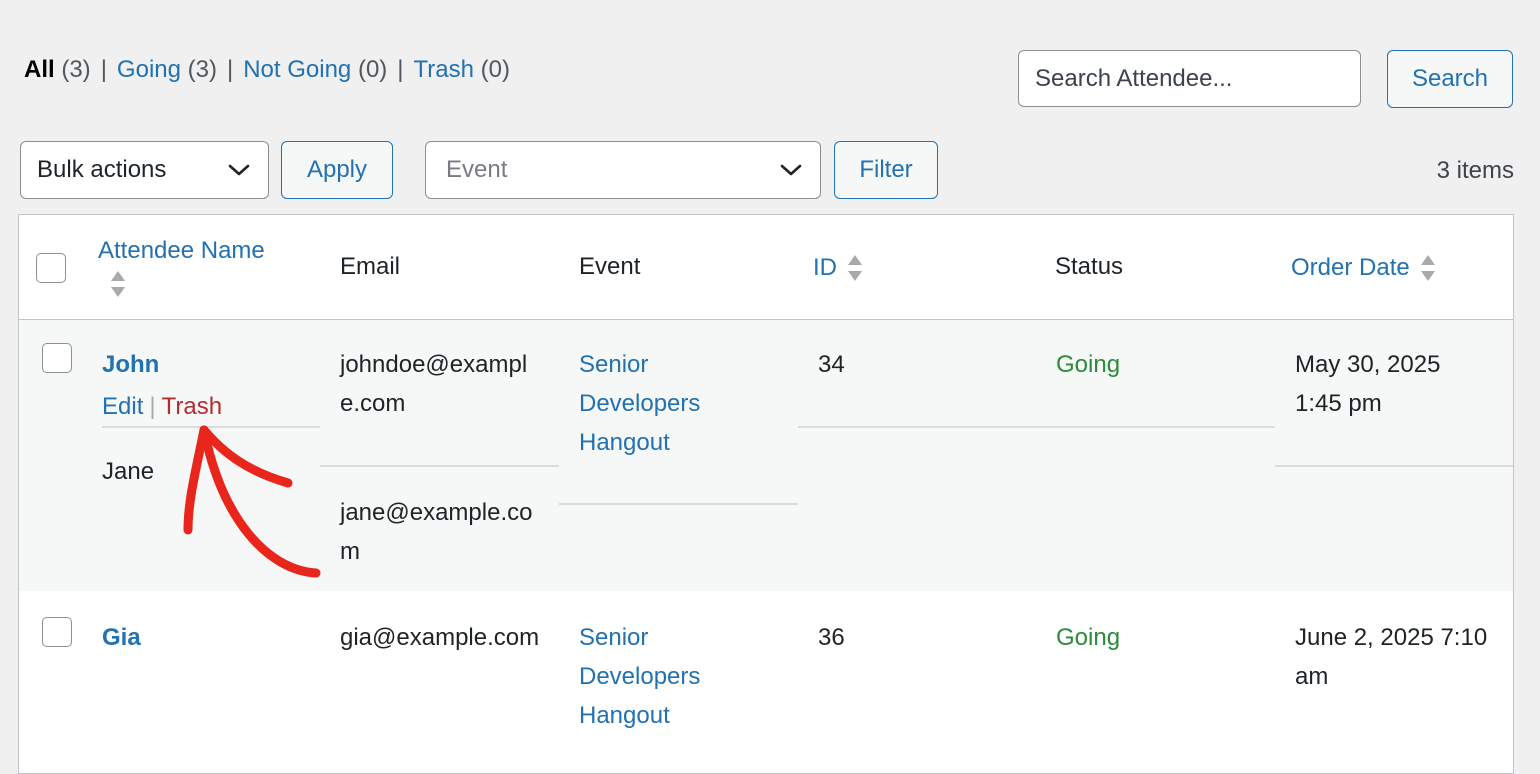  I want to click on search-button: Search, so click(1450, 79).